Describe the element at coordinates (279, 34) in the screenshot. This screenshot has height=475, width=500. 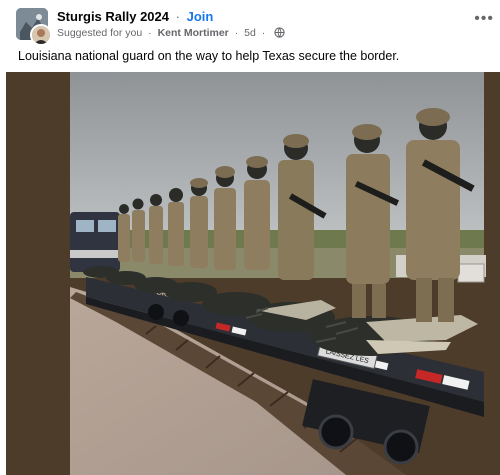
I see `globe-icon` at that location.